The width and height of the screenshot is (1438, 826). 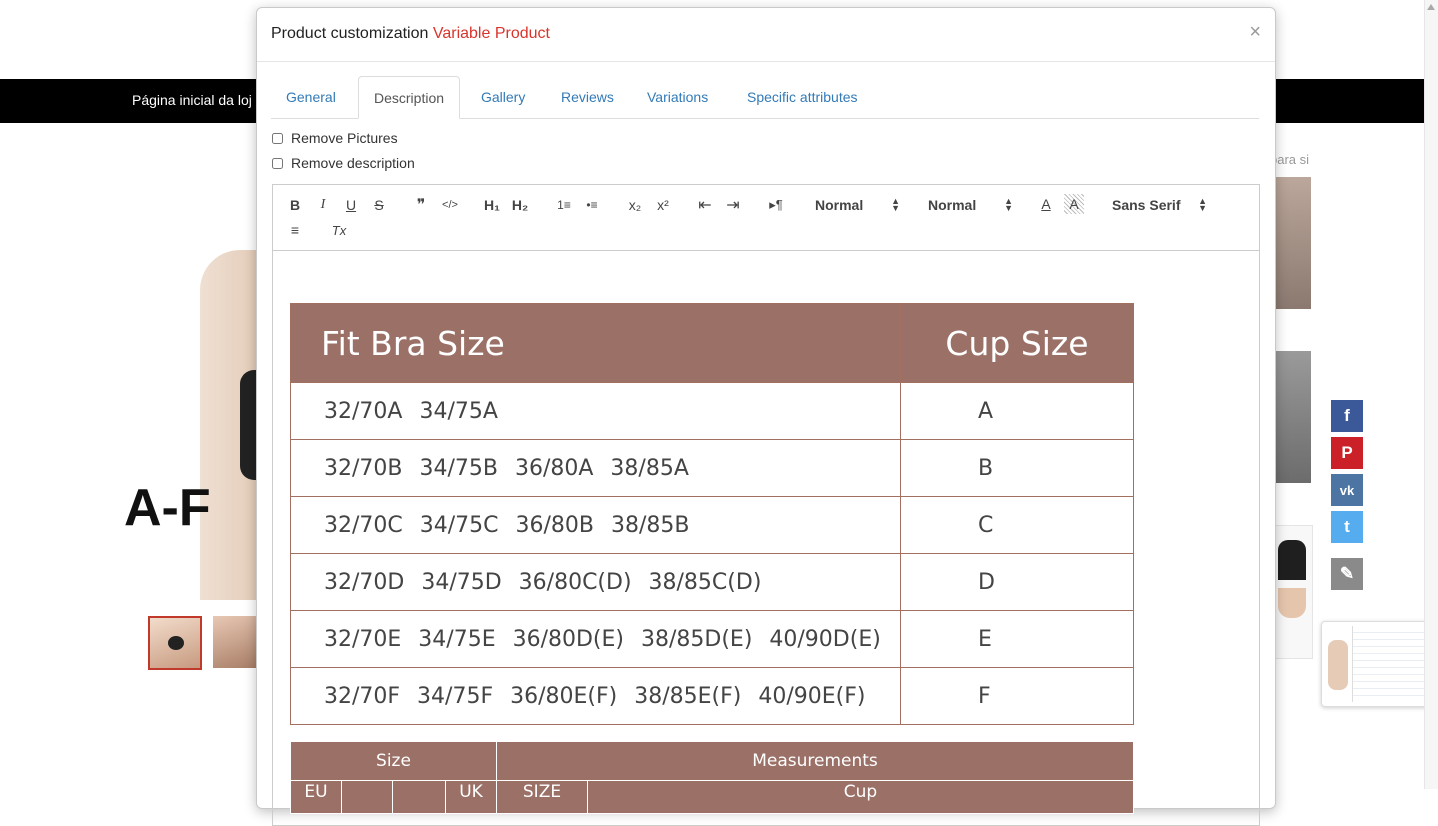 What do you see at coordinates (492, 205) in the screenshot?
I see `header-1-button: H₁` at bounding box center [492, 205].